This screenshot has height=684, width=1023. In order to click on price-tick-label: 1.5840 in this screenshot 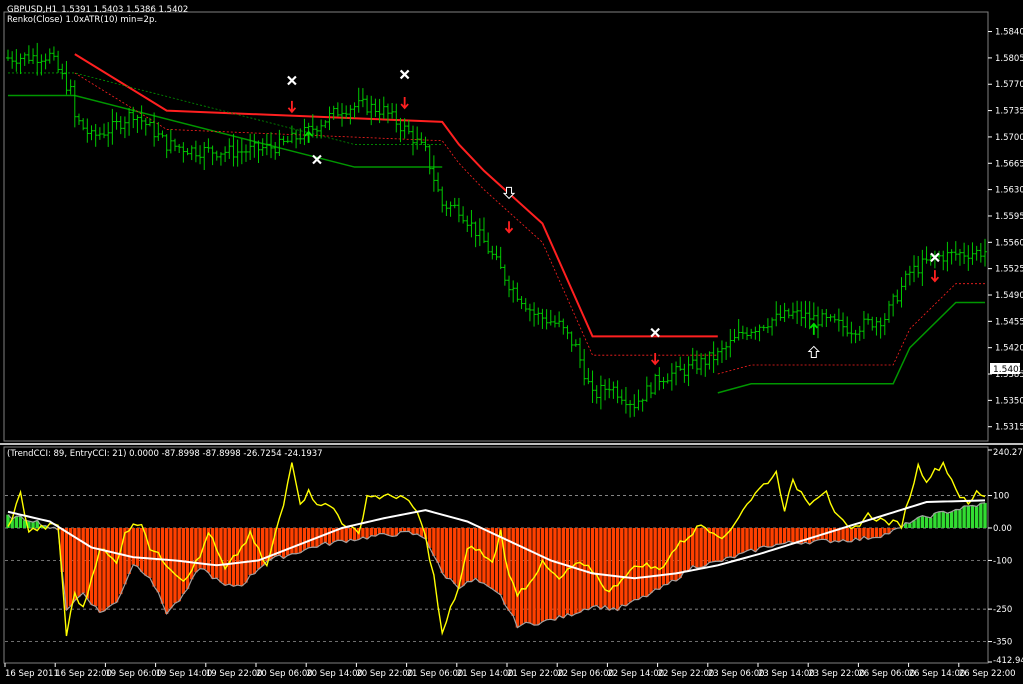, I will do `click(1009, 33)`.